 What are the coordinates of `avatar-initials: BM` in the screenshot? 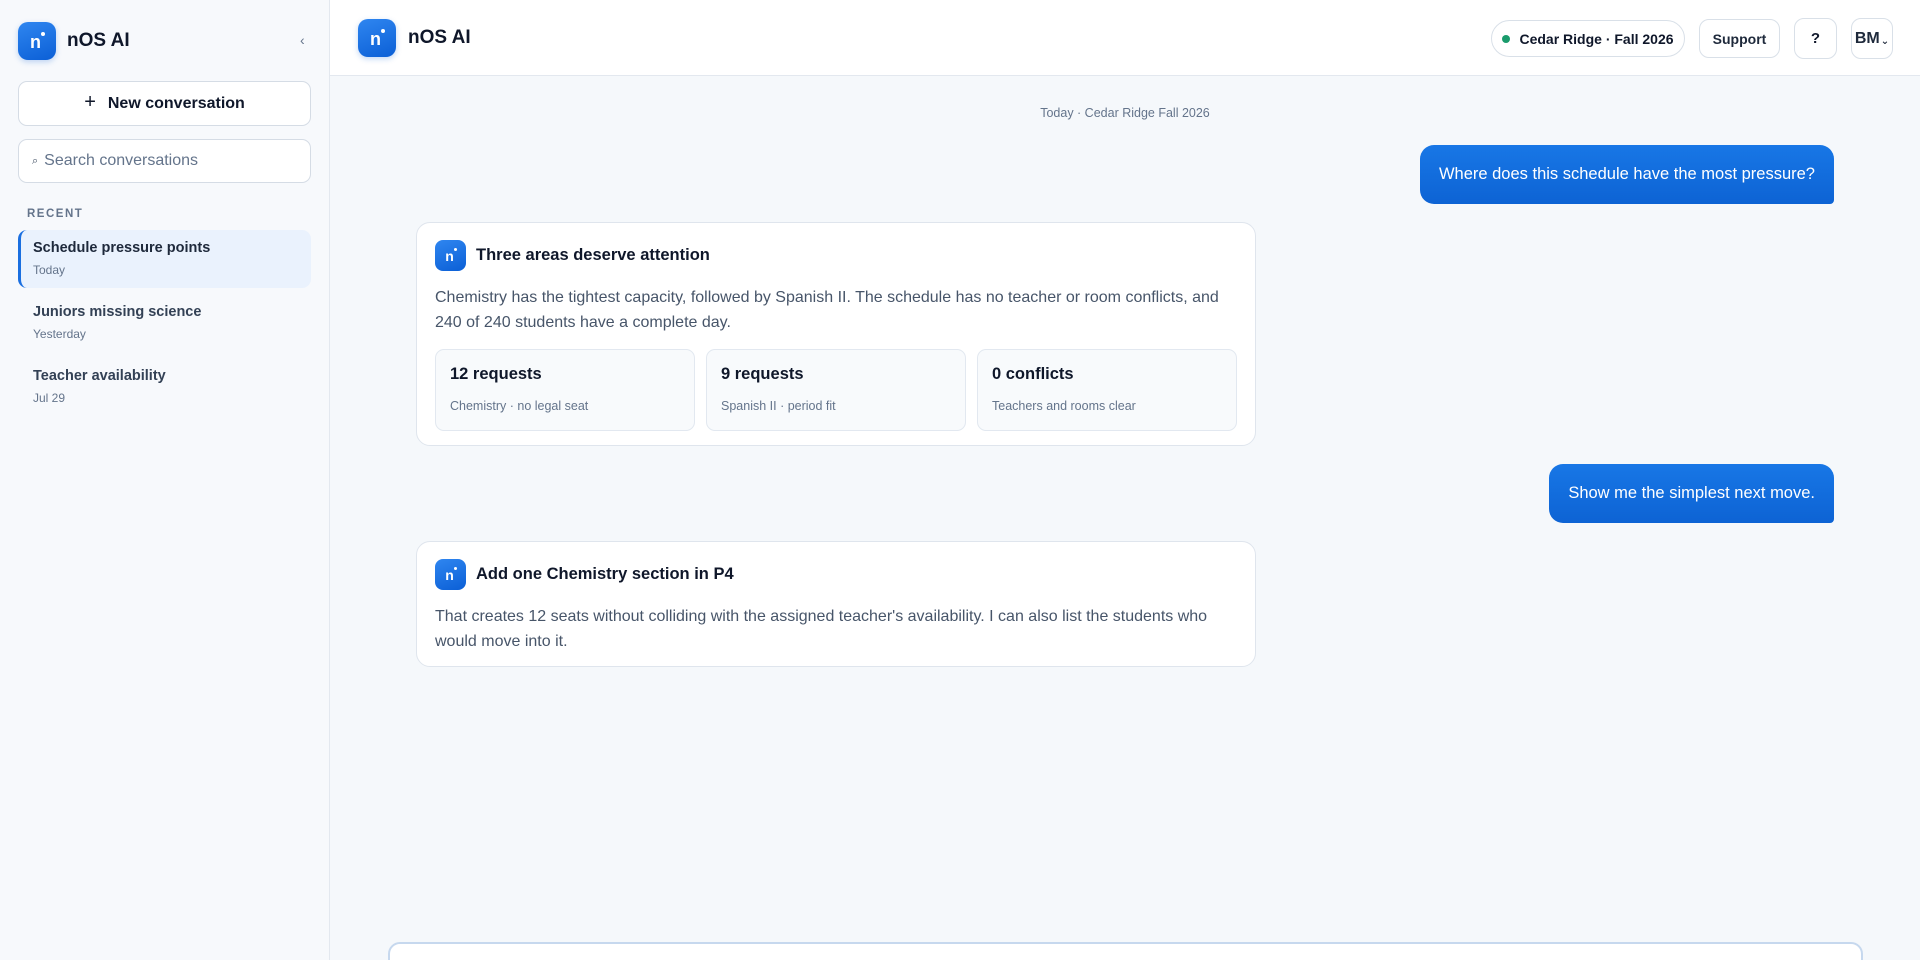 It's located at (1867, 38).